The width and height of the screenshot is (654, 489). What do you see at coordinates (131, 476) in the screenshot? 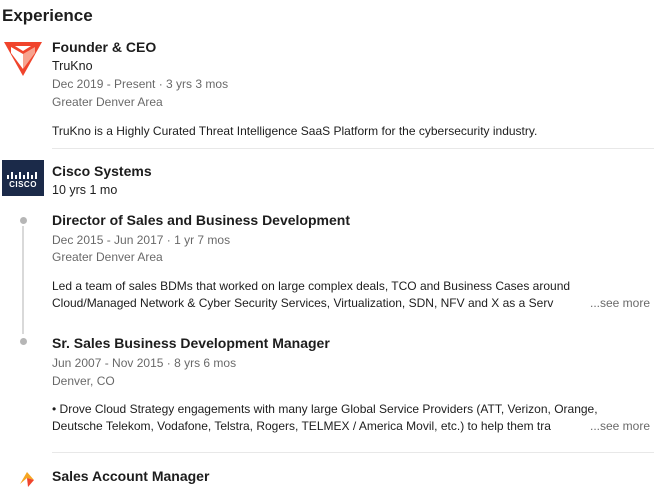
I see `experience-title: Sales Account Manager` at bounding box center [131, 476].